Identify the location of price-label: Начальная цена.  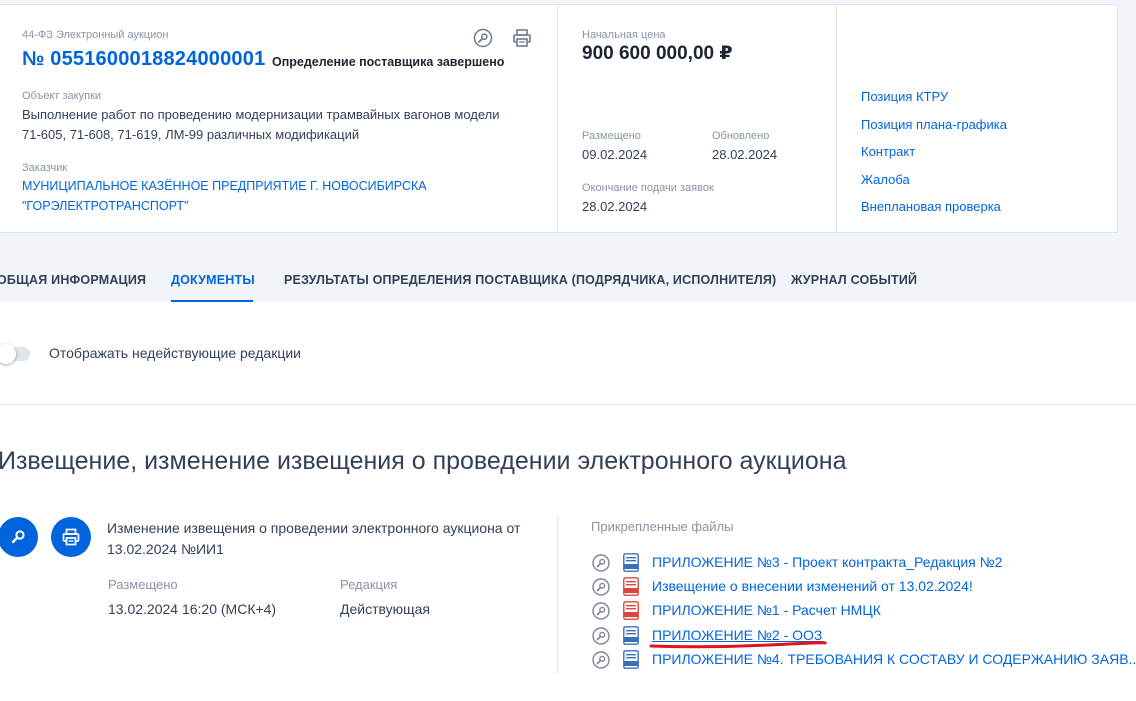
(624, 35).